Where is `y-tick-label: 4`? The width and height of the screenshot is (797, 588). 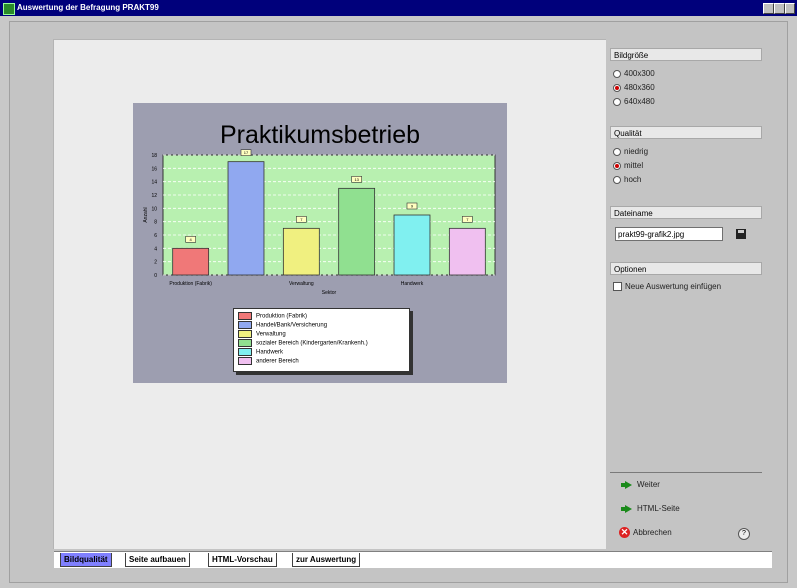 y-tick-label: 4 is located at coordinates (155, 249).